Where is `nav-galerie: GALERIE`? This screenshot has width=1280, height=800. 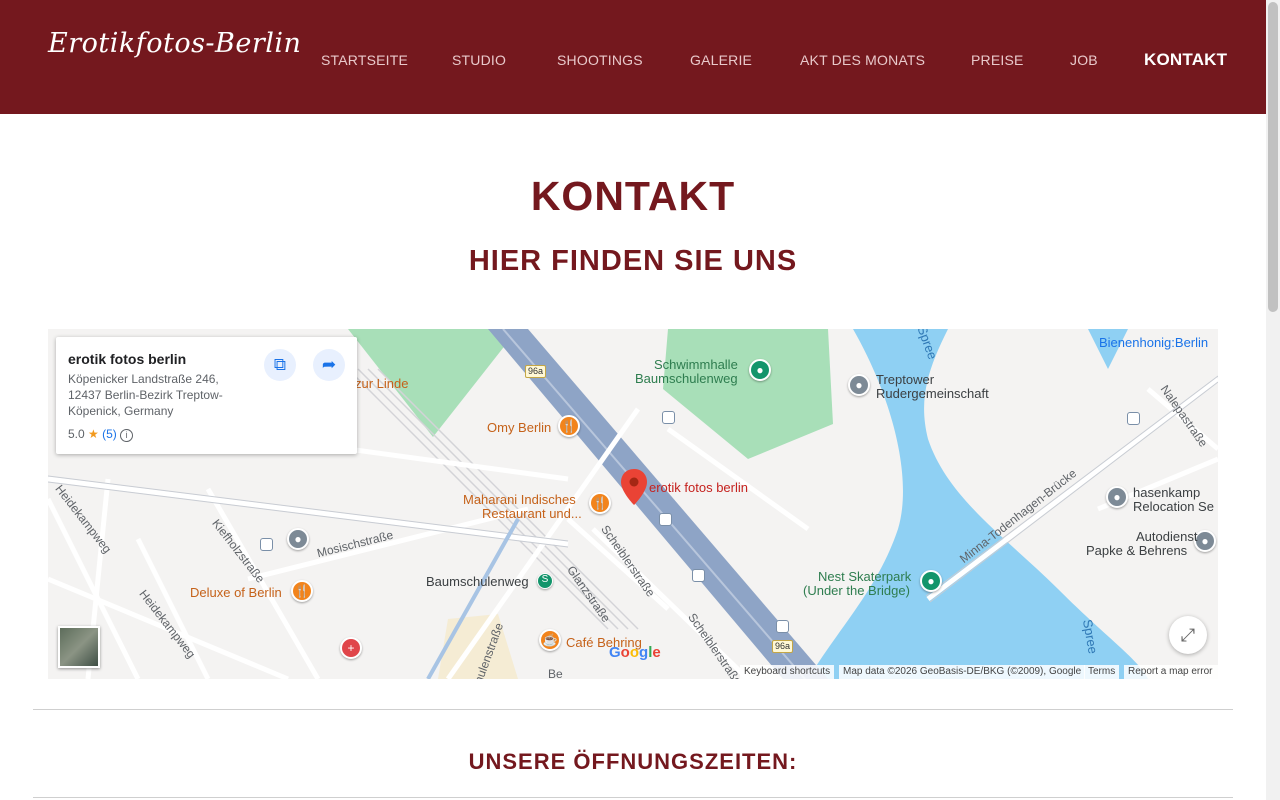 nav-galerie: GALERIE is located at coordinates (721, 60).